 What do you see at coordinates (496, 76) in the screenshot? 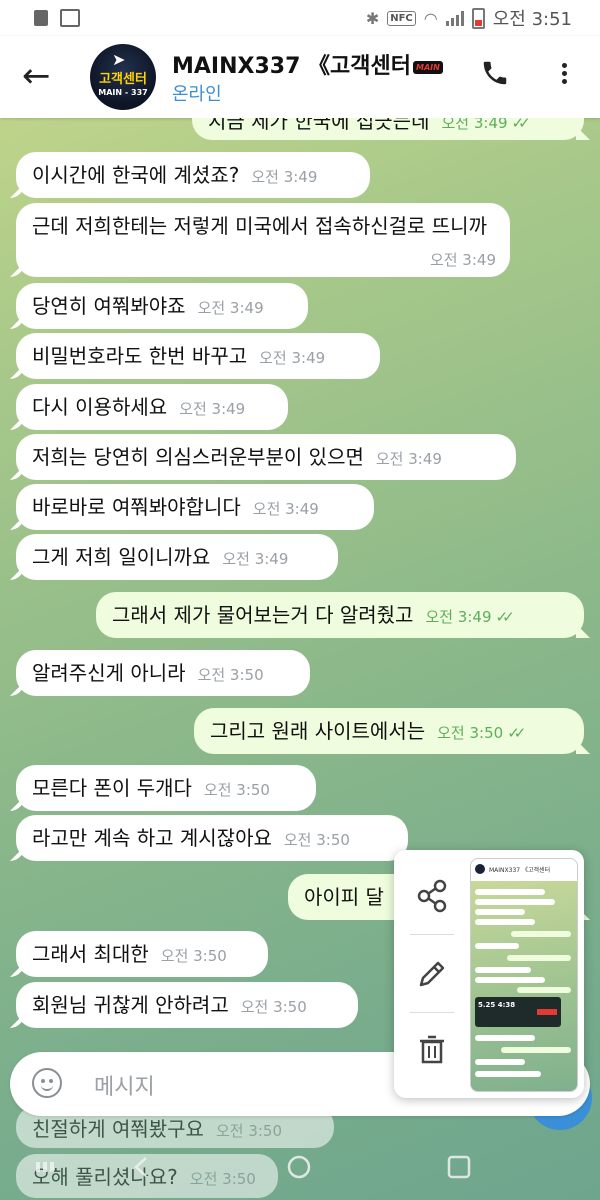
I see `phone-icon` at bounding box center [496, 76].